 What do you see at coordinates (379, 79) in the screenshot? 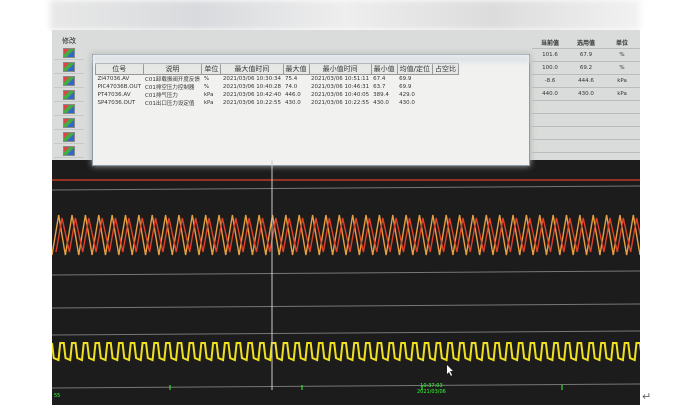
I see `table-cell: 67.4` at bounding box center [379, 79].